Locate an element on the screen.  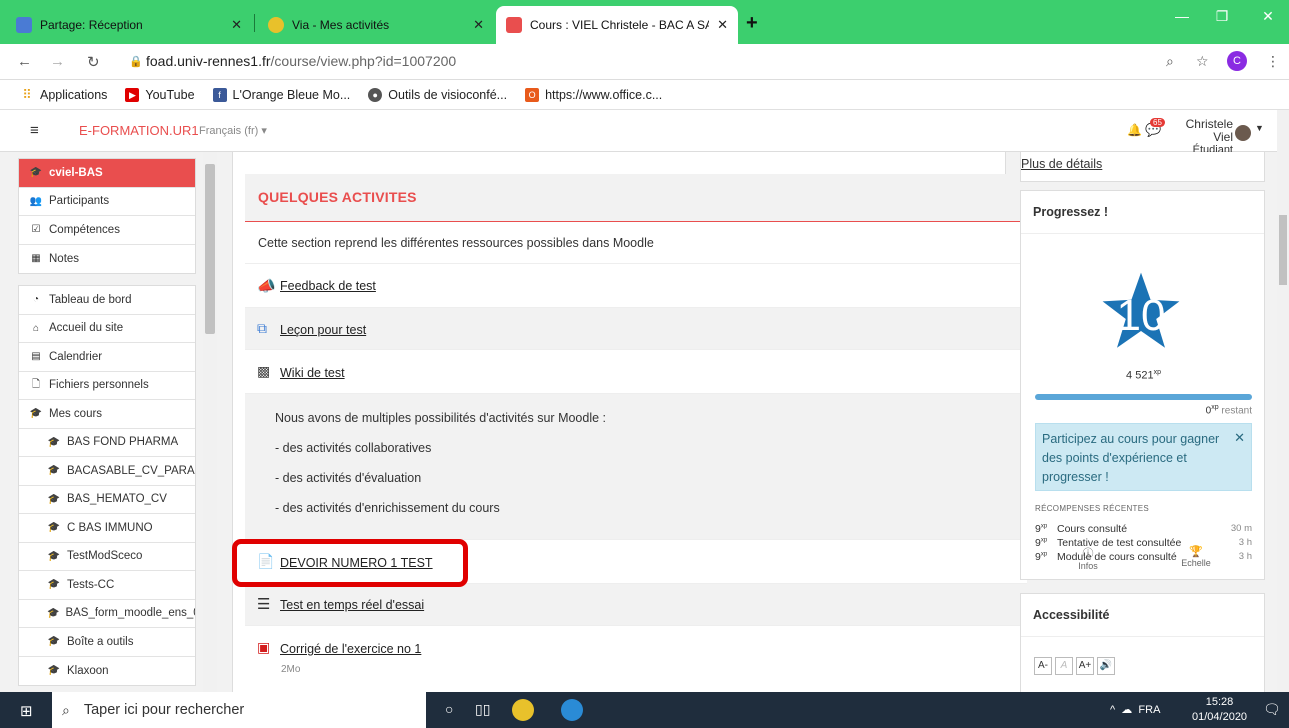
dashboard-icon: ◔ is located at coordinates (36, 300).